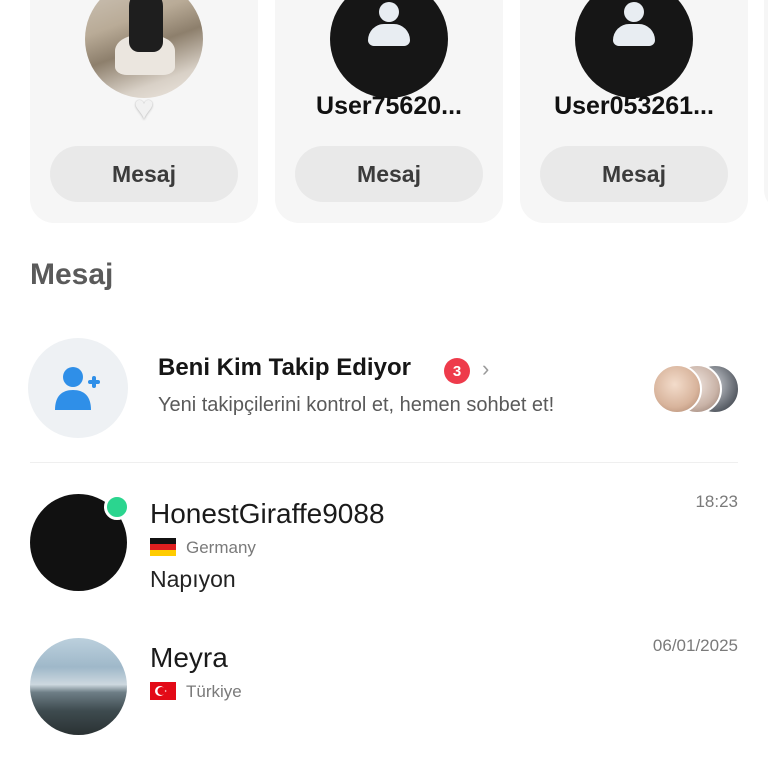 This screenshot has width=768, height=768. What do you see at coordinates (677, 389) in the screenshot?
I see `follower-avatar` at bounding box center [677, 389].